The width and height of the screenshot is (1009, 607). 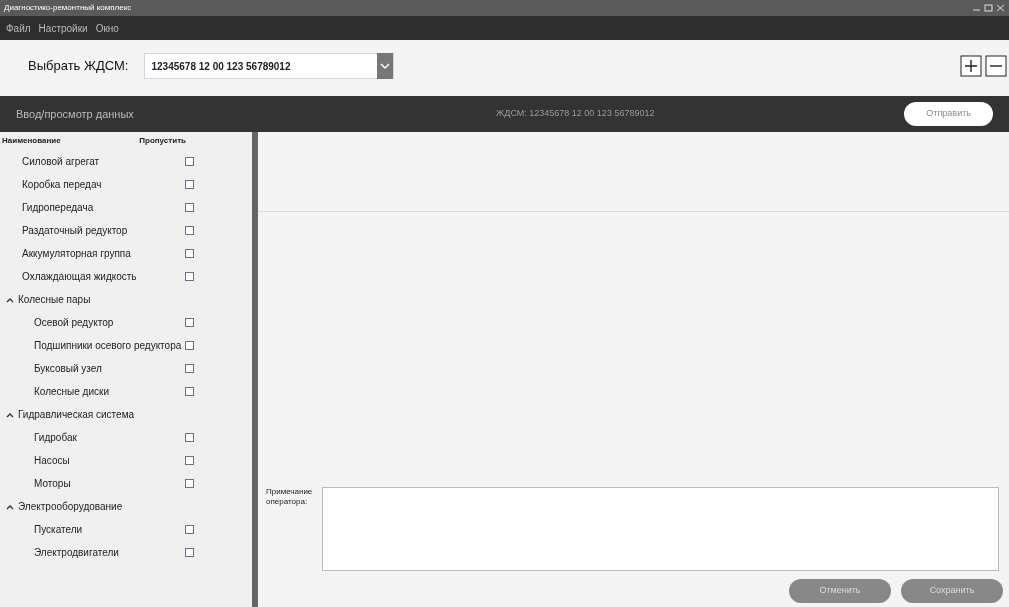 I want to click on tree-group-label: Колесные пары, so click(x=54, y=299).